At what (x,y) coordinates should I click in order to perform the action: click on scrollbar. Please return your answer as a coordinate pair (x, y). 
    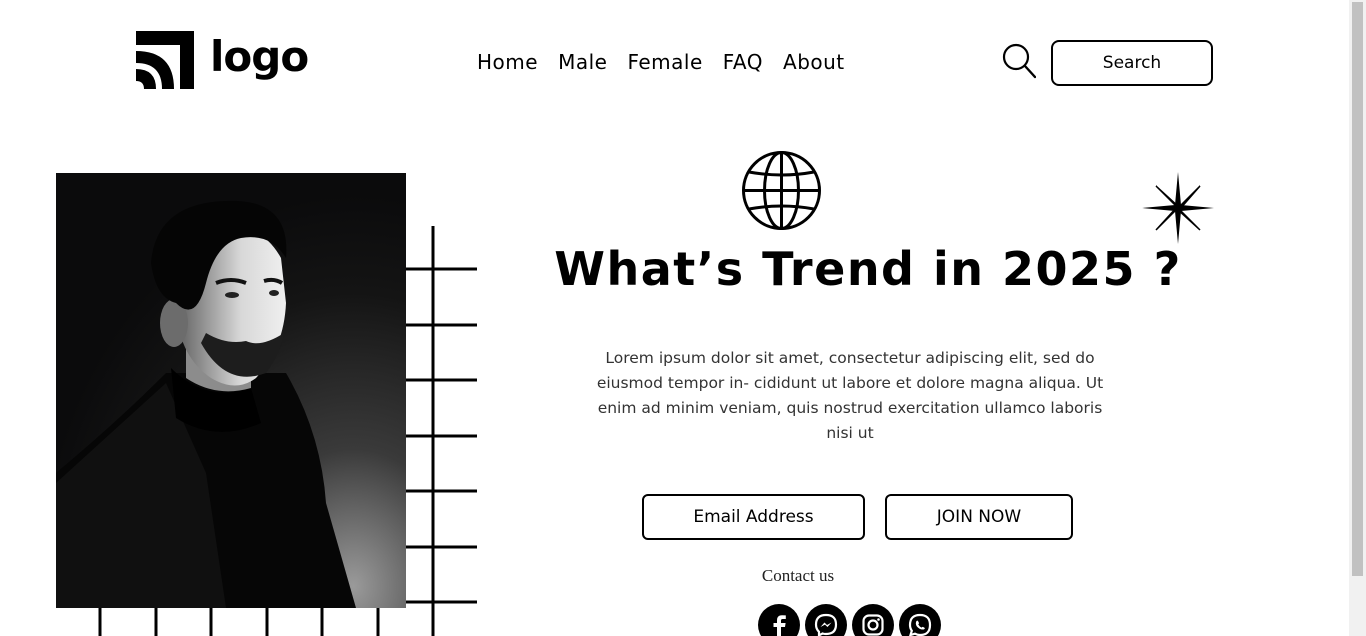
    Looking at the image, I should click on (1357, 318).